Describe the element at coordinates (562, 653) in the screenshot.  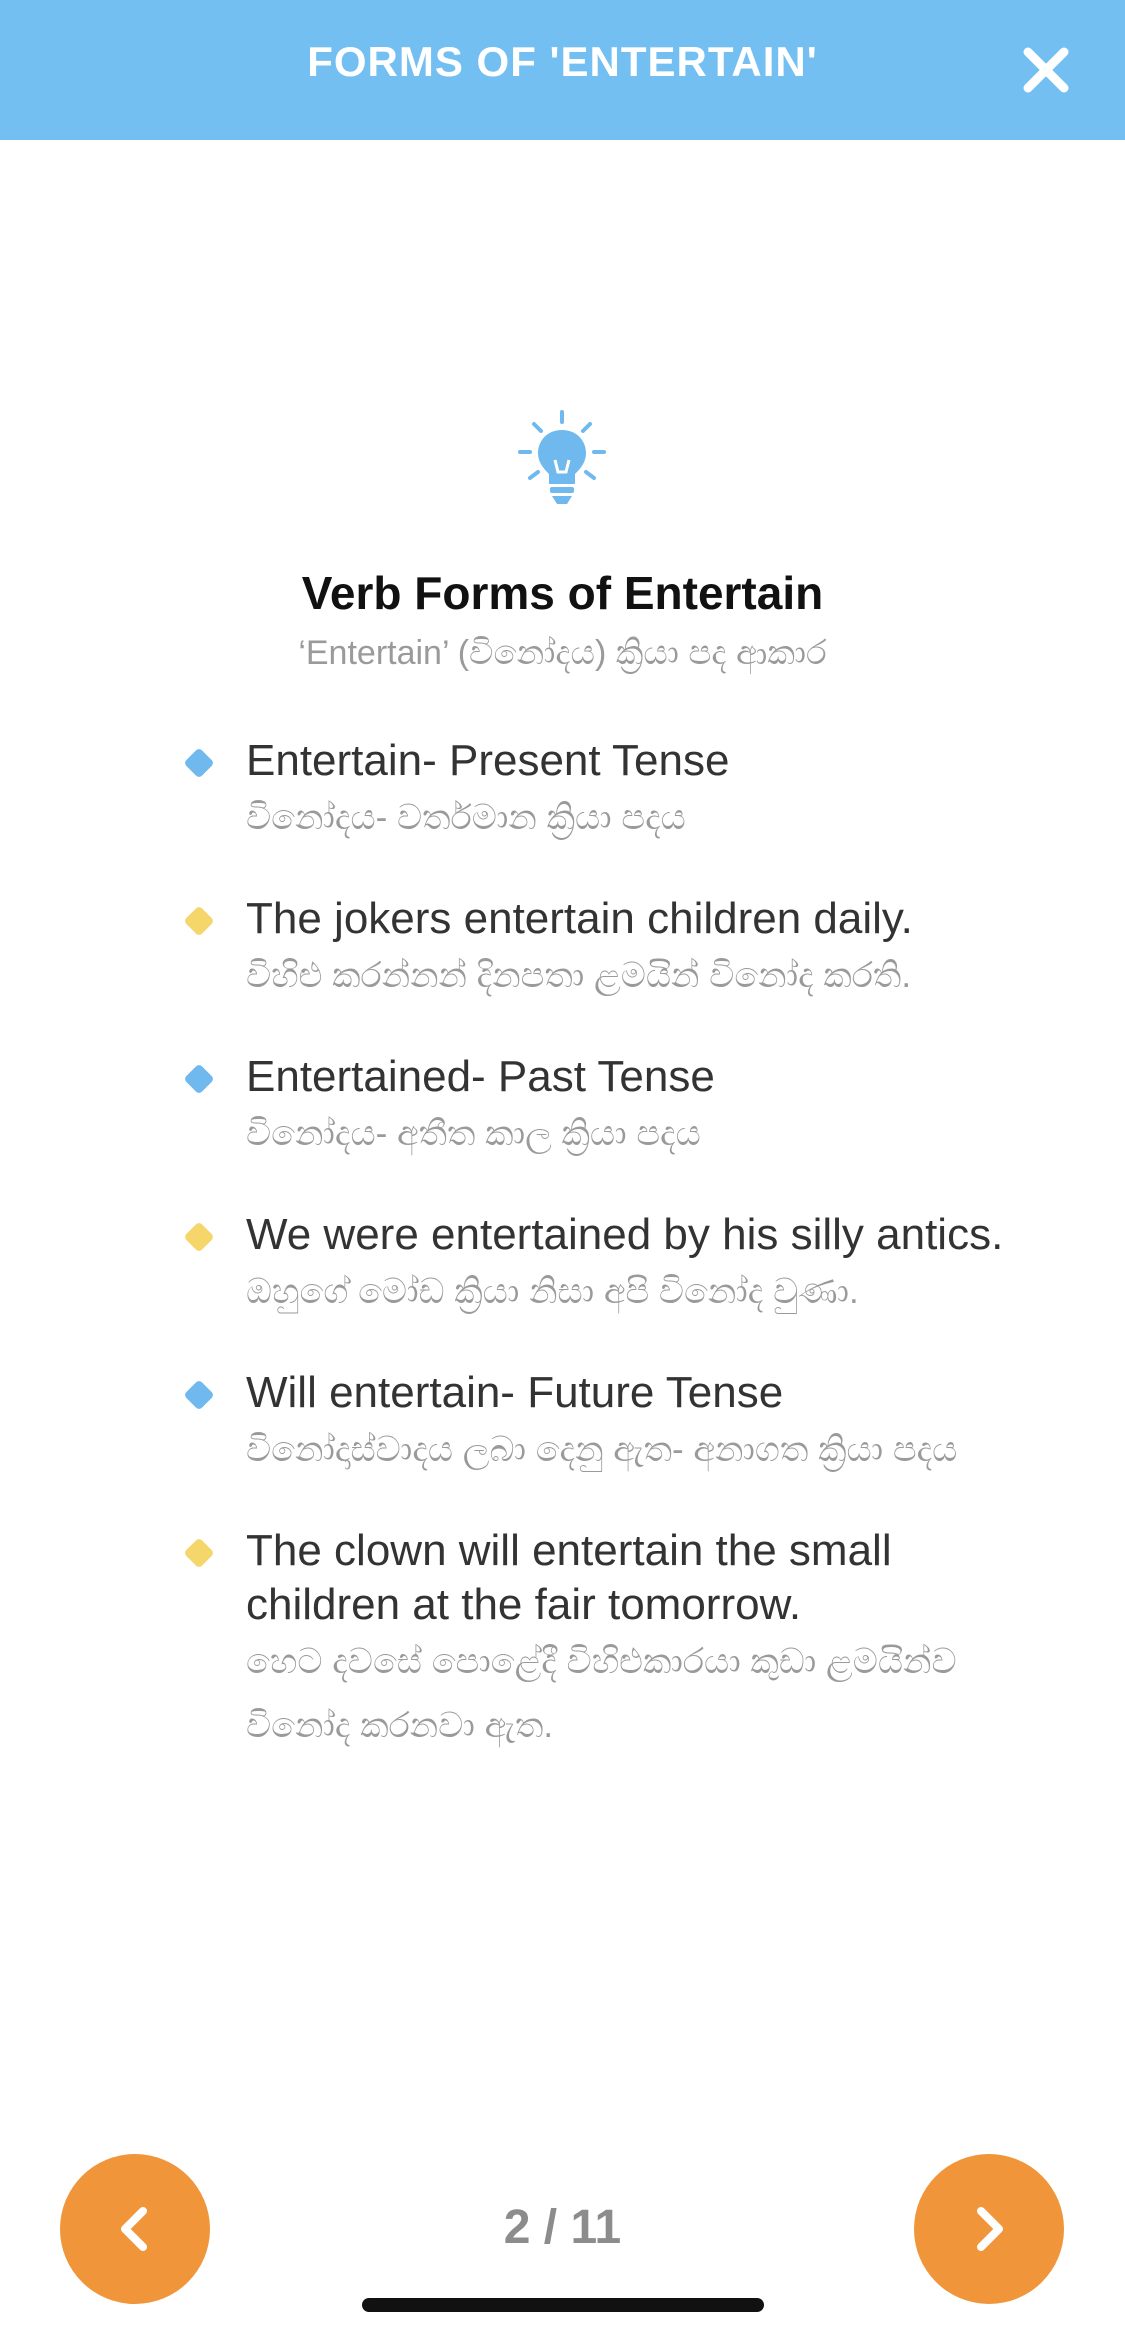
I see `content-subtitle: ‘Entertain’ (විනෝදය) ක්‍රියා පද ආකාර` at that location.